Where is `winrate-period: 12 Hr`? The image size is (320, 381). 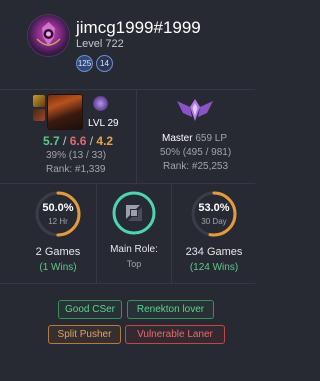
winrate-period: 12 Hr is located at coordinates (58, 221).